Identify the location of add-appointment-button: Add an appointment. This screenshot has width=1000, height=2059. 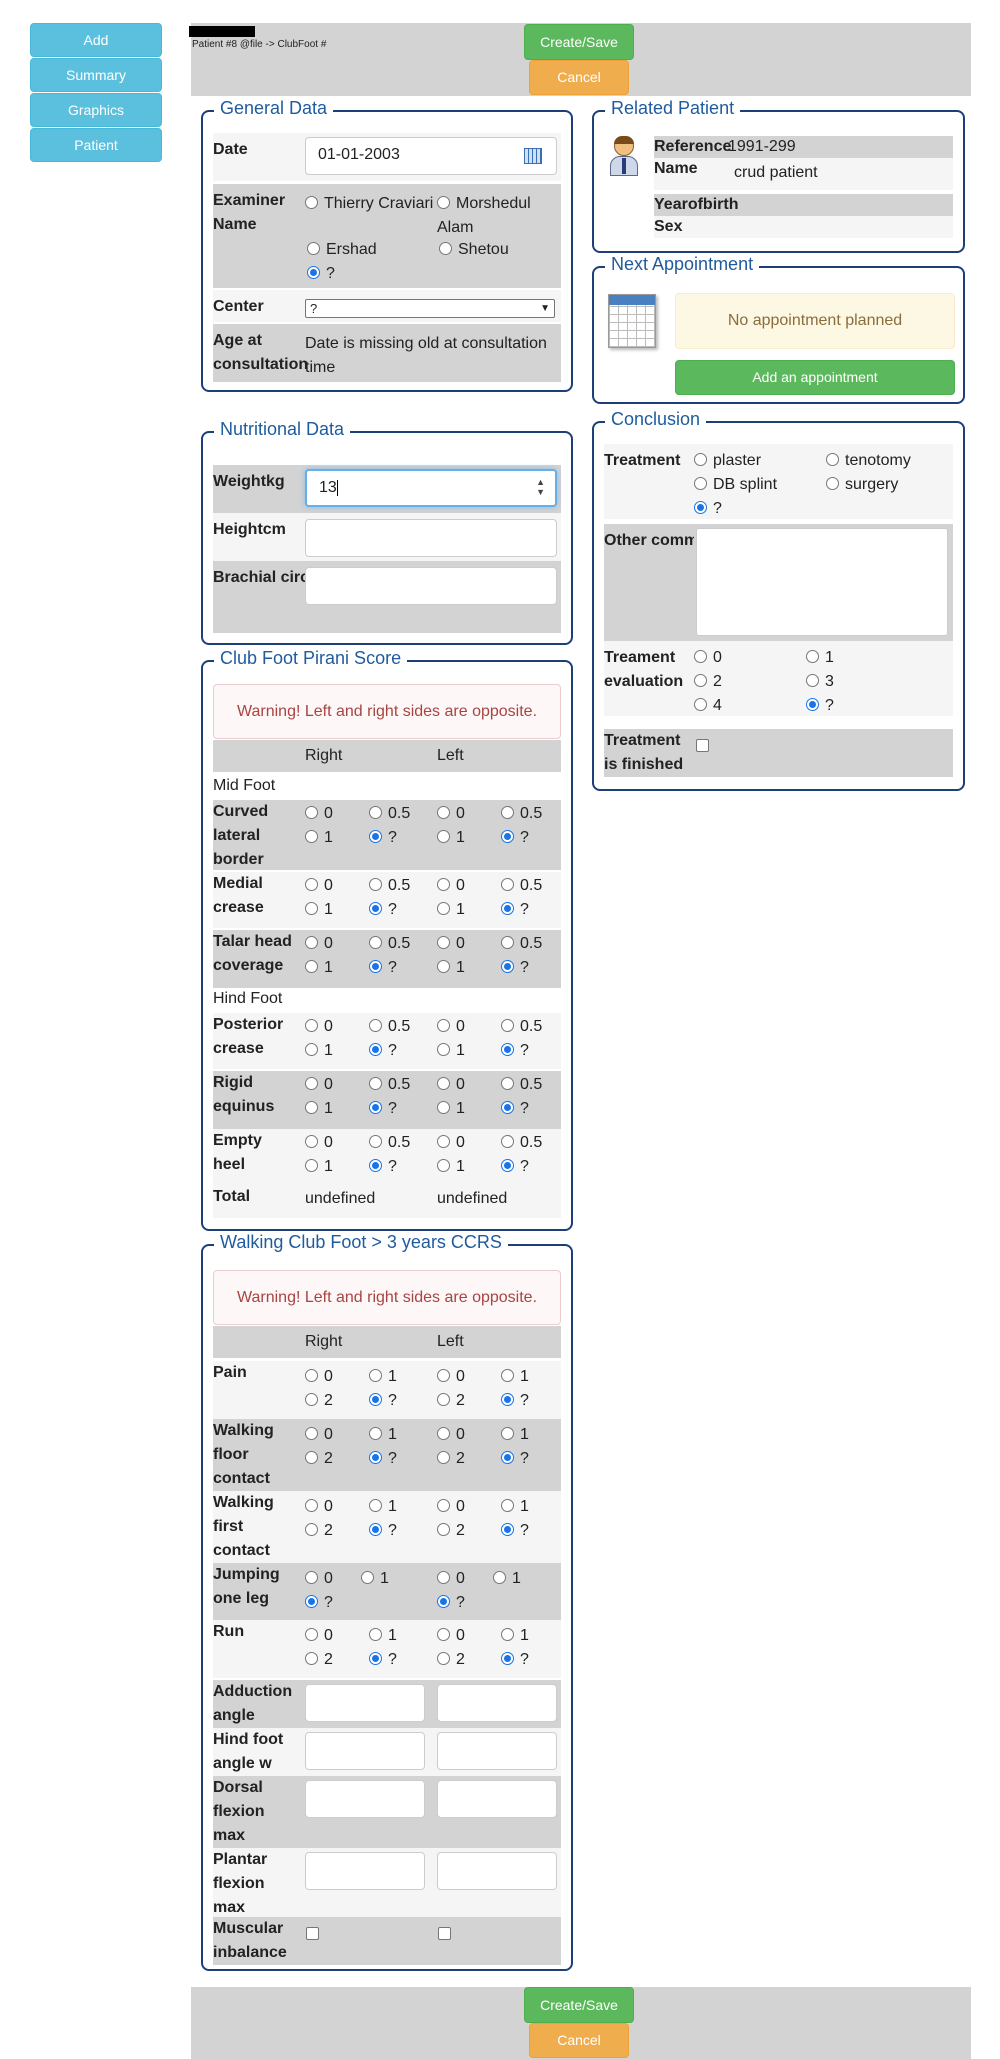
(815, 377).